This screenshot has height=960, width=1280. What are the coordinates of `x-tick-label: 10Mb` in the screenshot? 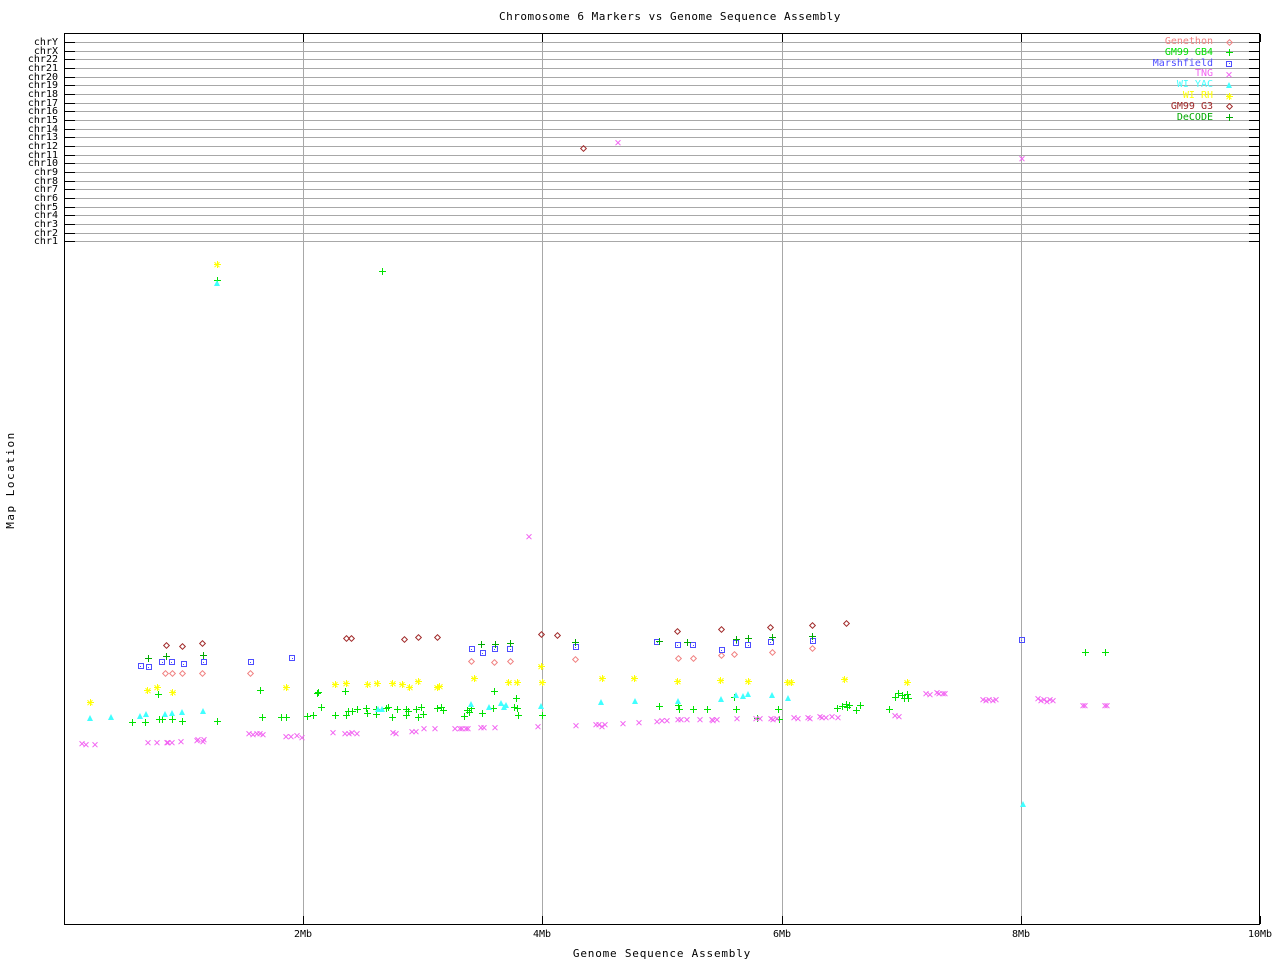 It's located at (1260, 934).